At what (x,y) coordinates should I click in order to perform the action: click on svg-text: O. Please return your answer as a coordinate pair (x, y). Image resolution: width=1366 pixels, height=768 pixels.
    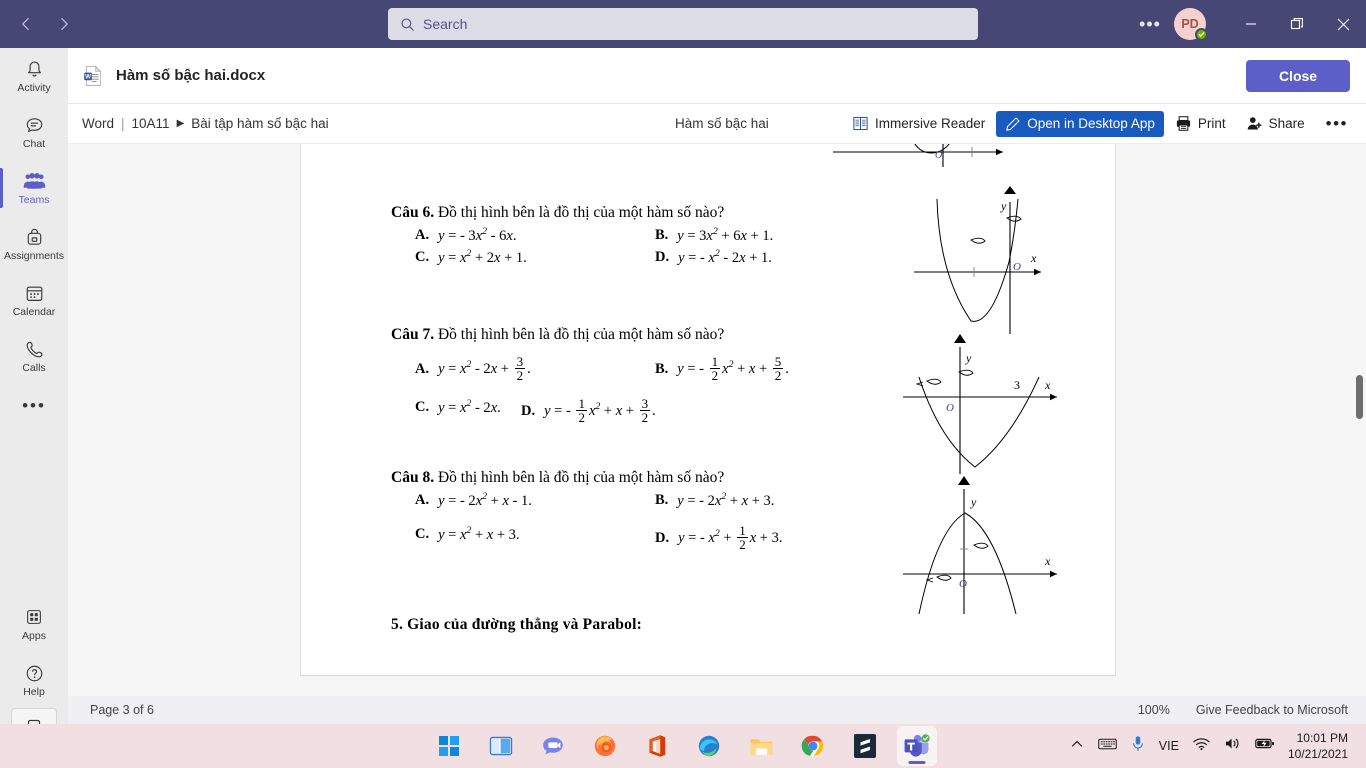
    Looking at the image, I should click on (1017, 267).